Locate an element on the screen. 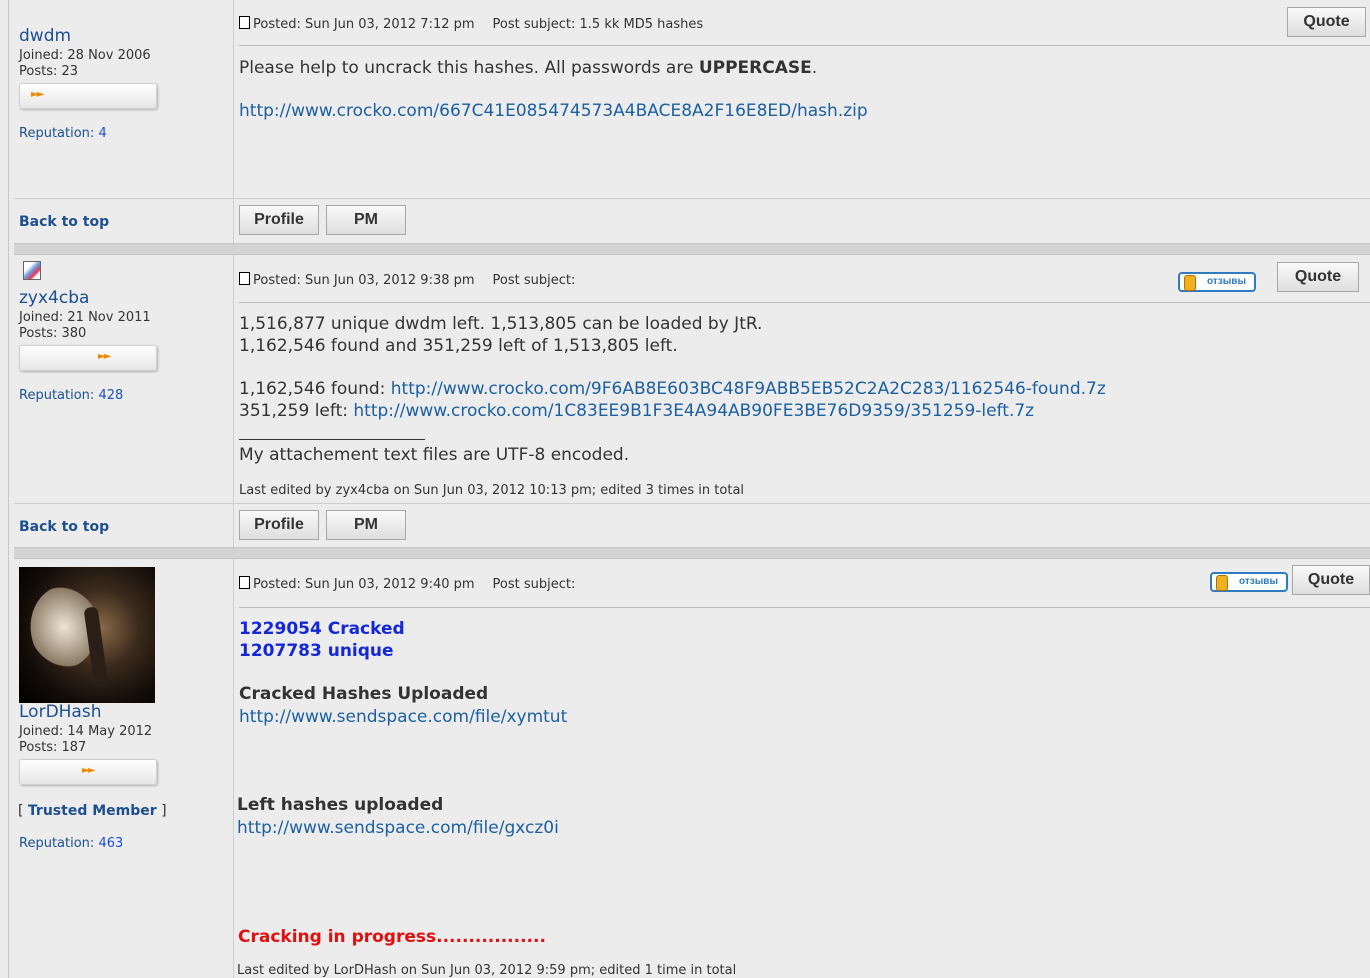  post-date: Posted: Sun Jun 03, 2012 9:40 pm is located at coordinates (364, 584).